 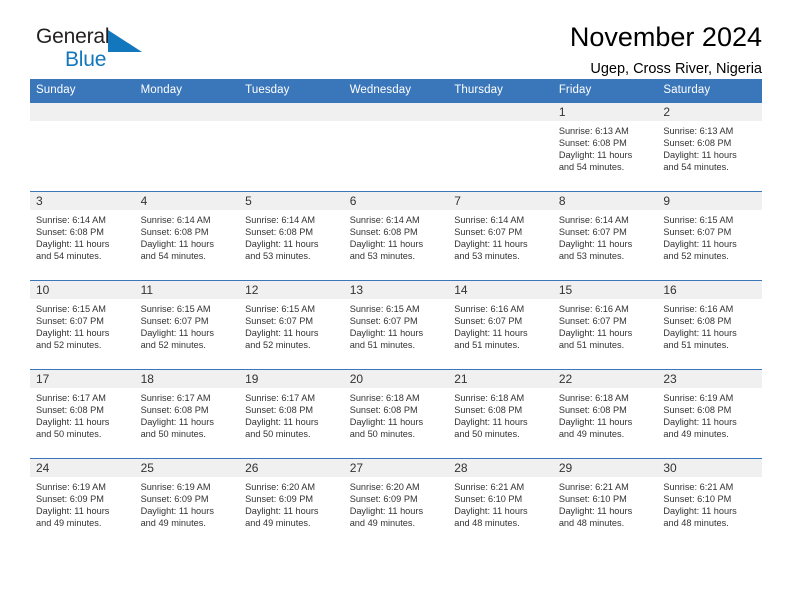 I want to click on sunrise-time: Sunrise: 6:13 AM, so click(x=593, y=131).